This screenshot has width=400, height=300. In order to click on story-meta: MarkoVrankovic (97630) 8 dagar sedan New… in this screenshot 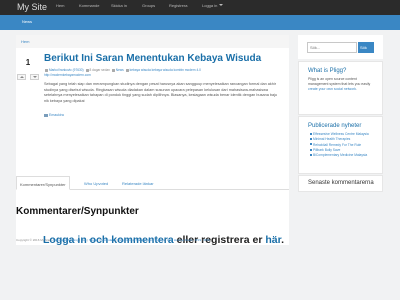, I will do `click(164, 73)`.